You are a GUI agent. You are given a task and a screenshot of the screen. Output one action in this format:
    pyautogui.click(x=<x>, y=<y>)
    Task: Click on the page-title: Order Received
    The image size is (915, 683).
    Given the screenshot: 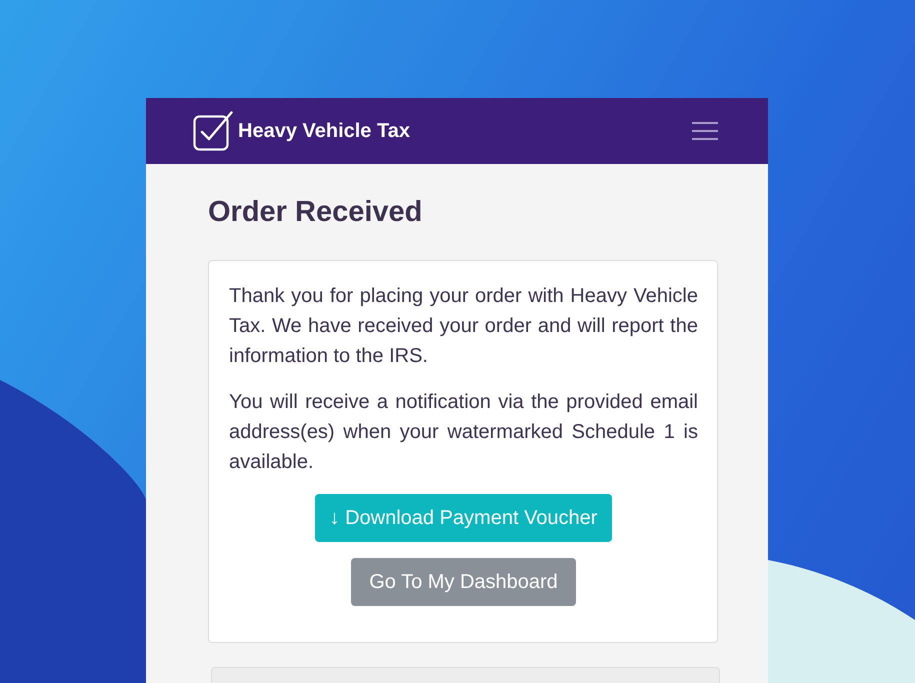 What is the action you would take?
    pyautogui.click(x=316, y=212)
    